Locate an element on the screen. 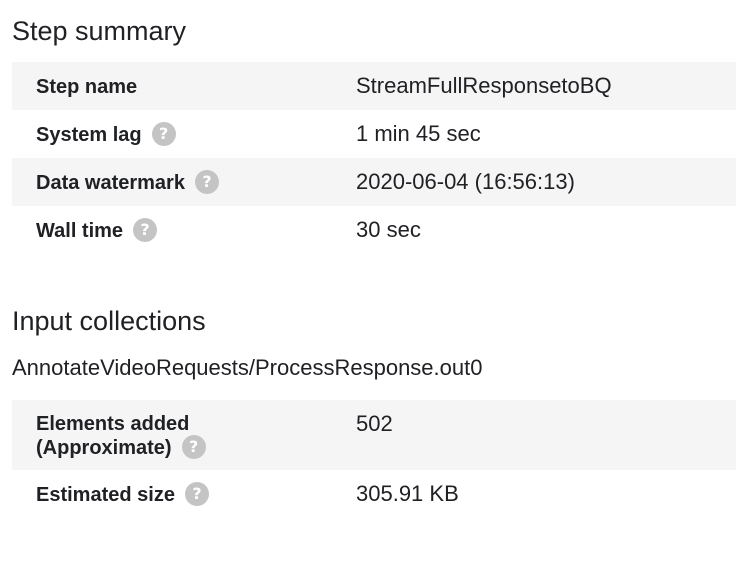 The height and width of the screenshot is (566, 736). step-name-label: Step name is located at coordinates (87, 87).